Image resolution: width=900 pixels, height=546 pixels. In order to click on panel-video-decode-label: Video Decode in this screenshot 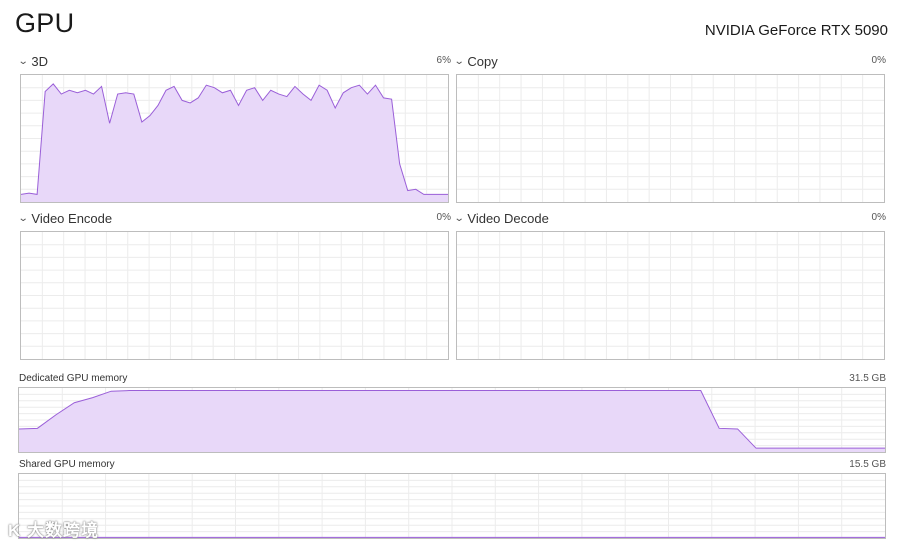, I will do `click(508, 218)`.